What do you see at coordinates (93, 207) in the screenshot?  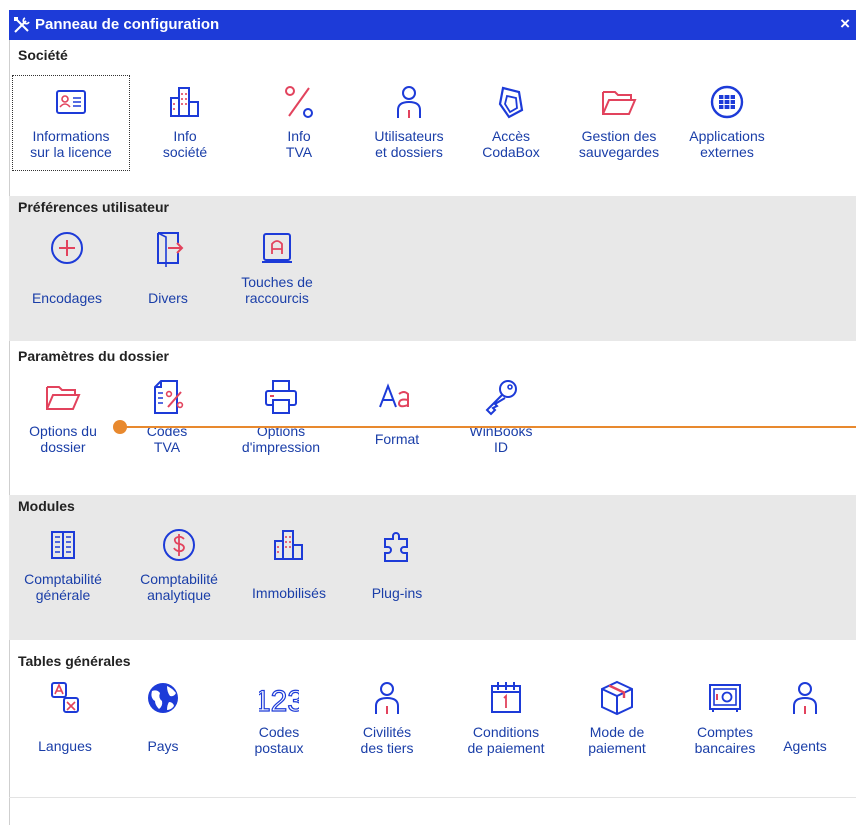 I see `section-title: Préférences utilisateur` at bounding box center [93, 207].